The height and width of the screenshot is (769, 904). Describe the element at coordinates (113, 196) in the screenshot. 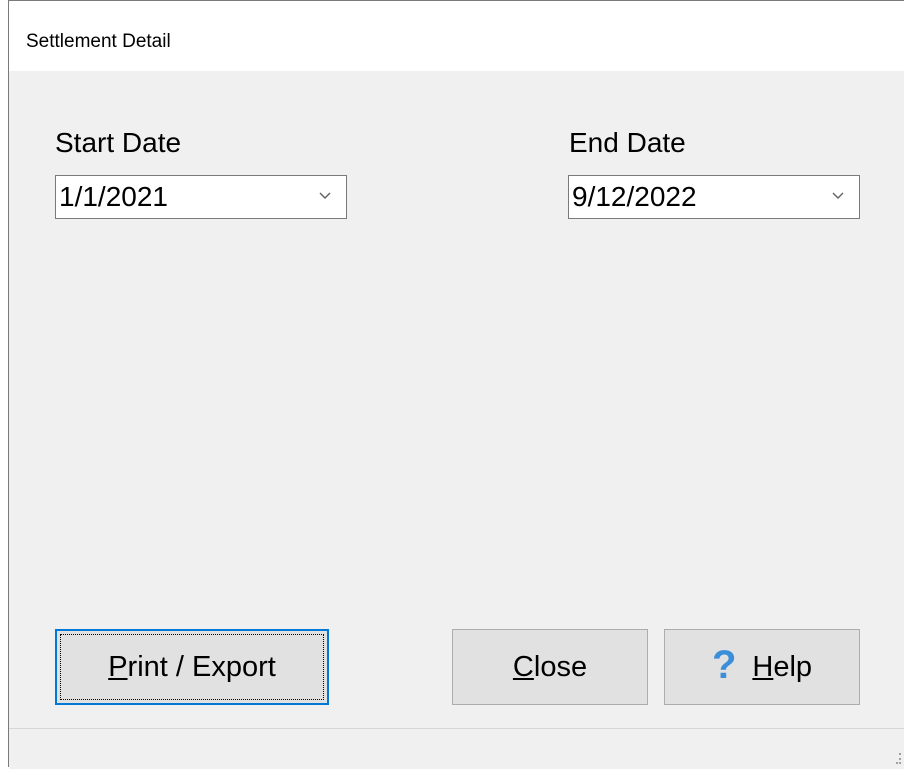

I see `start-date-value: 1/1/2021` at that location.